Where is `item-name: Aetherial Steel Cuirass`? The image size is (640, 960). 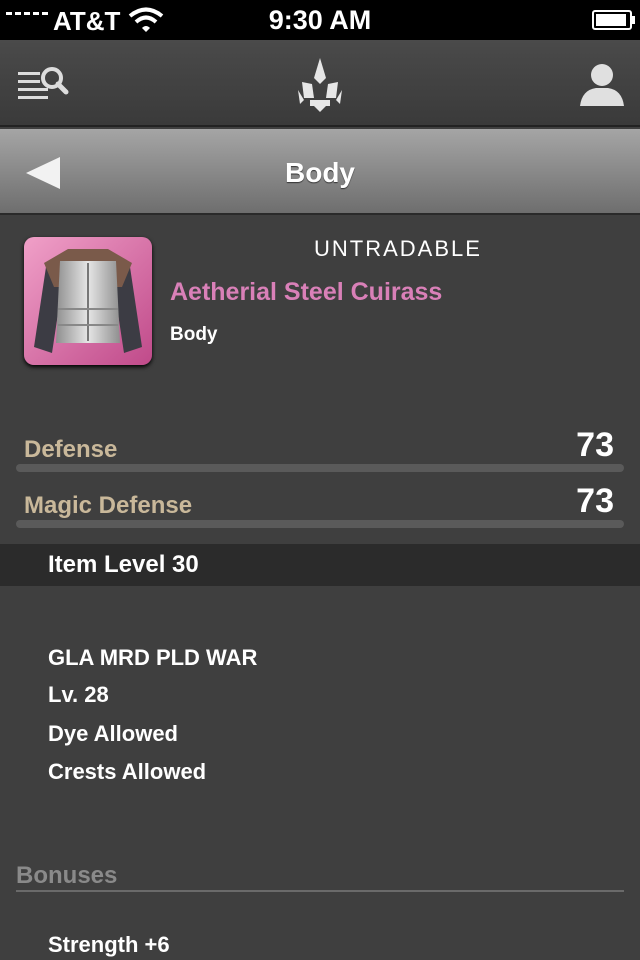 item-name: Aetherial Steel Cuirass is located at coordinates (306, 292).